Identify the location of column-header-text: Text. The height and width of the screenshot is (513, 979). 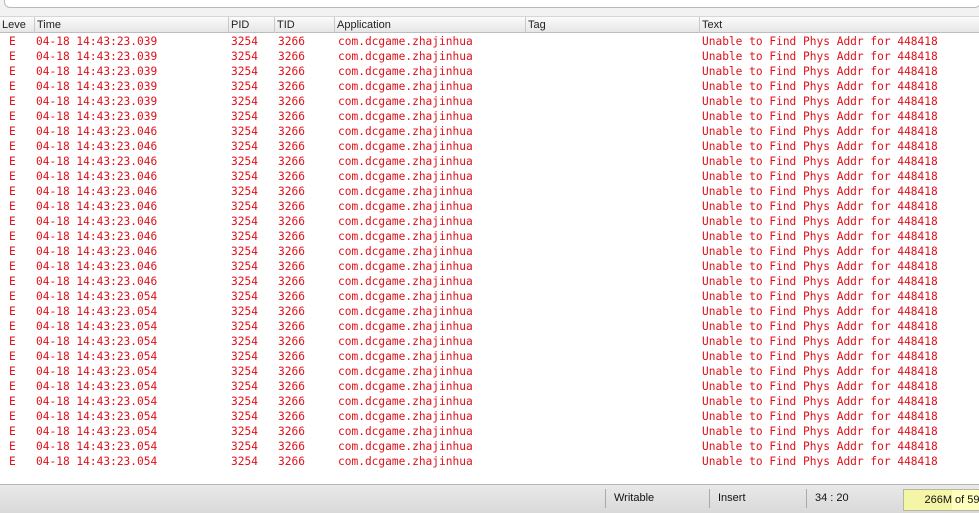
(839, 25).